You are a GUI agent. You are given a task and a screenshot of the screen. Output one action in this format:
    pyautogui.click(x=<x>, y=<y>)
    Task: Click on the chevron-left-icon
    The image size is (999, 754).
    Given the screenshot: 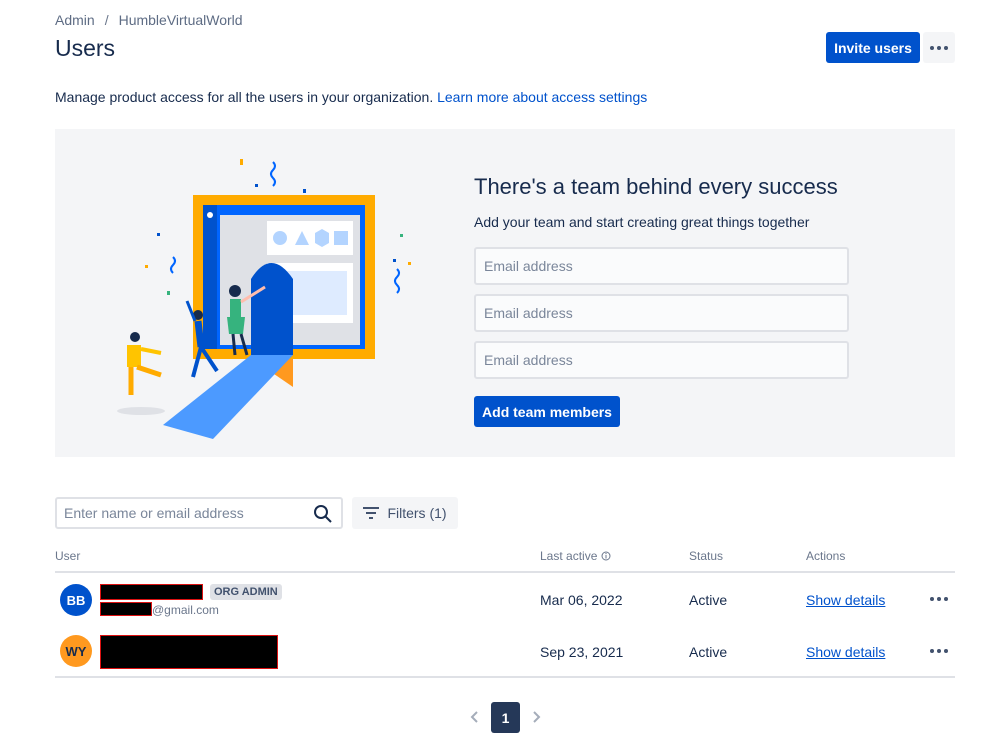 What is the action you would take?
    pyautogui.click(x=475, y=717)
    